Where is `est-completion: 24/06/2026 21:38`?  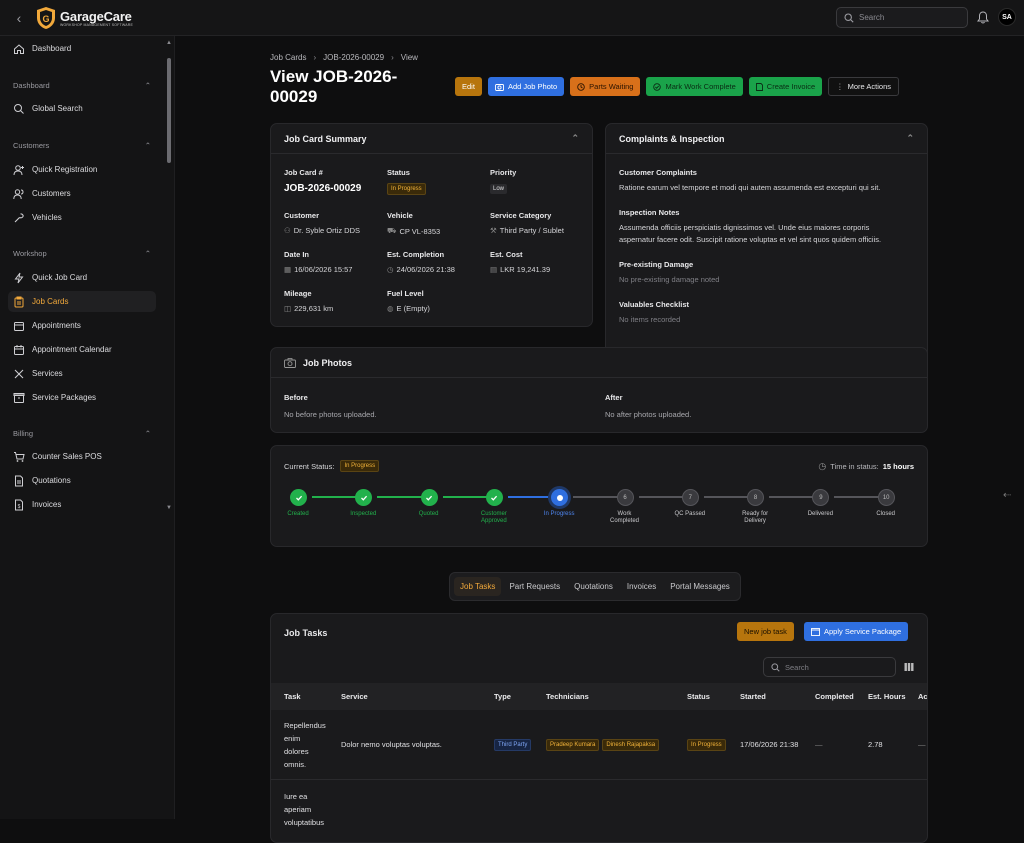
est-completion: 24/06/2026 21:38 is located at coordinates (425, 269).